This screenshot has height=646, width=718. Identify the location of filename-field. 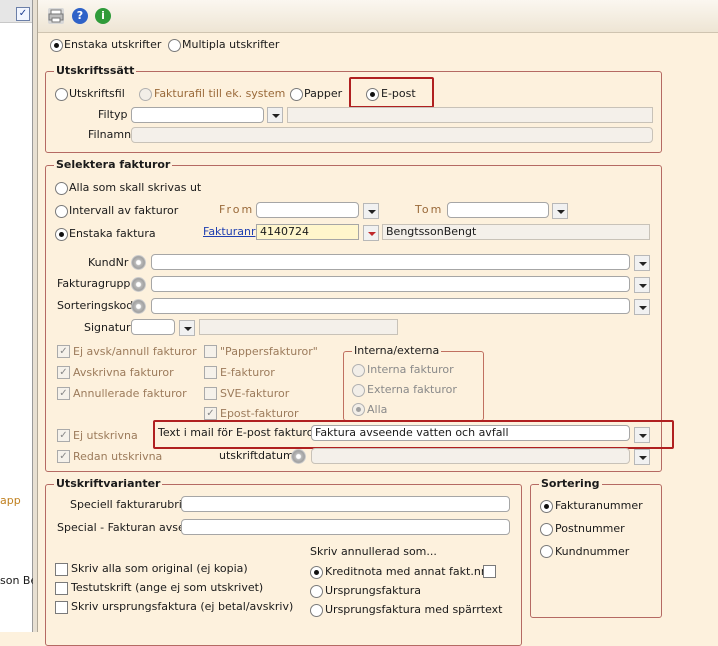
(392, 135).